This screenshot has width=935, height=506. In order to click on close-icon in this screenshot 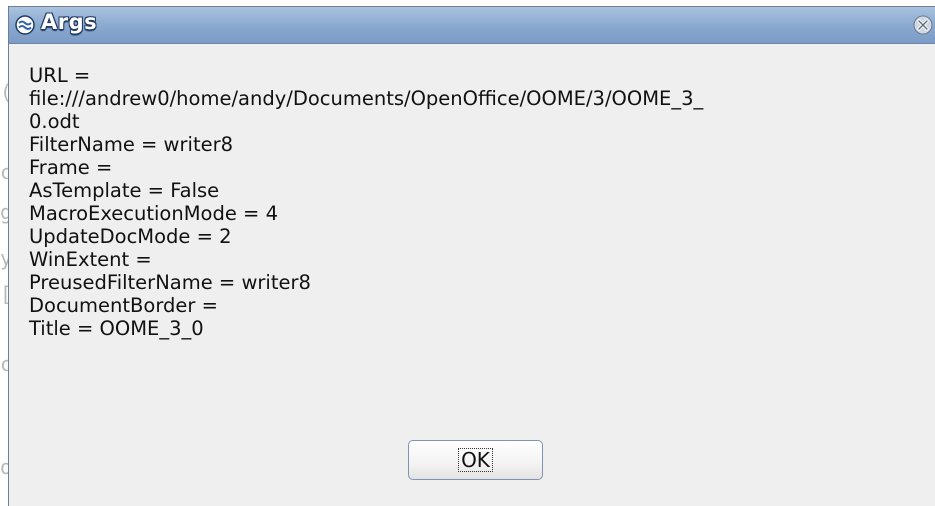, I will do `click(923, 25)`.